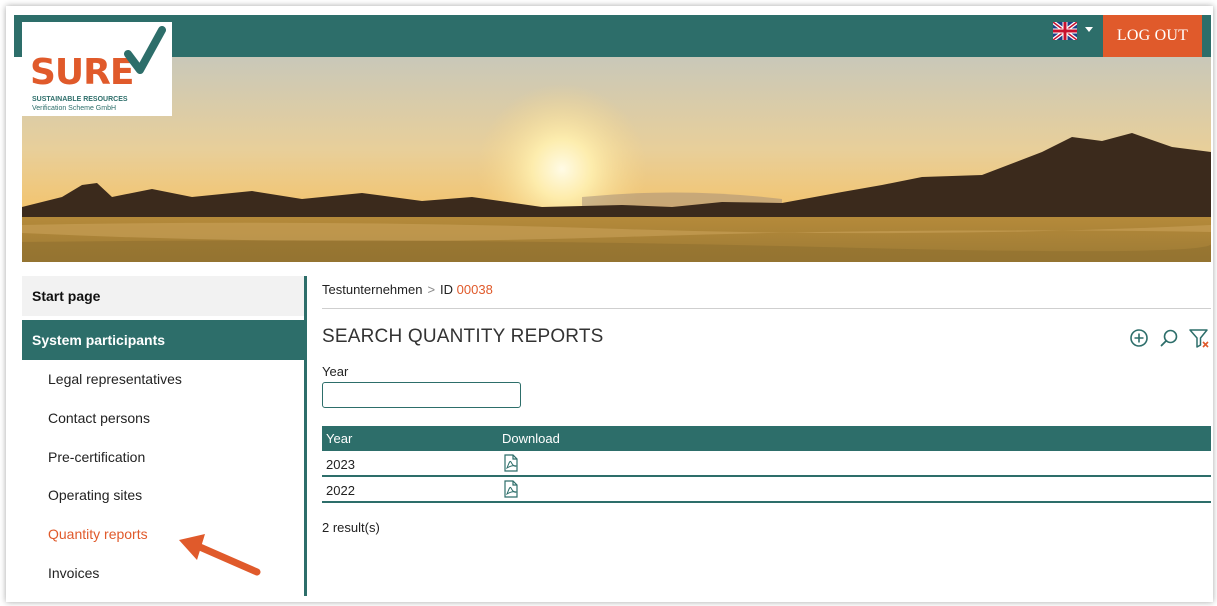 This screenshot has height=606, width=1217. Describe the element at coordinates (474, 289) in the screenshot. I see `breadcrumb-id-value: 00038` at that location.